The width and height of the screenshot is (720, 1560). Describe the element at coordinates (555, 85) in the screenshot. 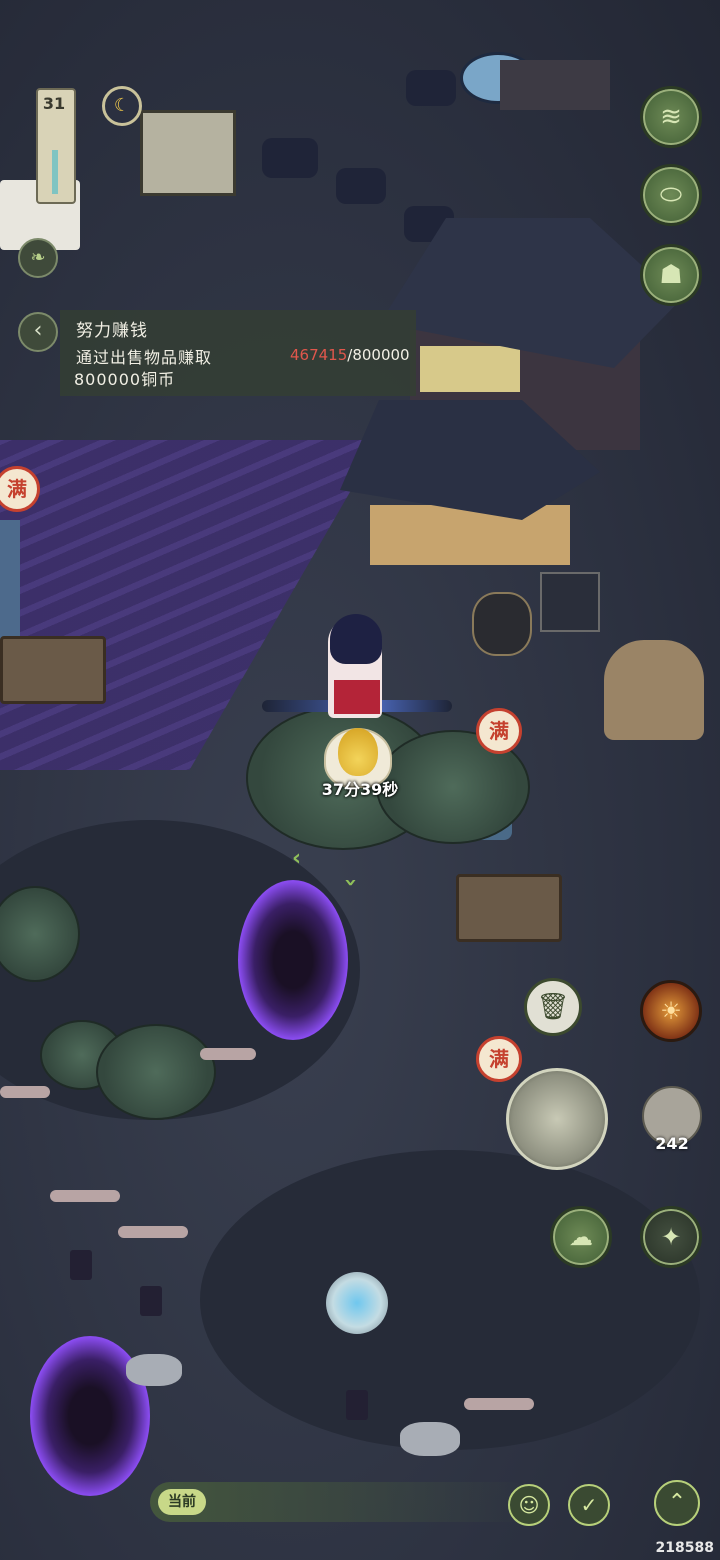

I see `workbench` at that location.